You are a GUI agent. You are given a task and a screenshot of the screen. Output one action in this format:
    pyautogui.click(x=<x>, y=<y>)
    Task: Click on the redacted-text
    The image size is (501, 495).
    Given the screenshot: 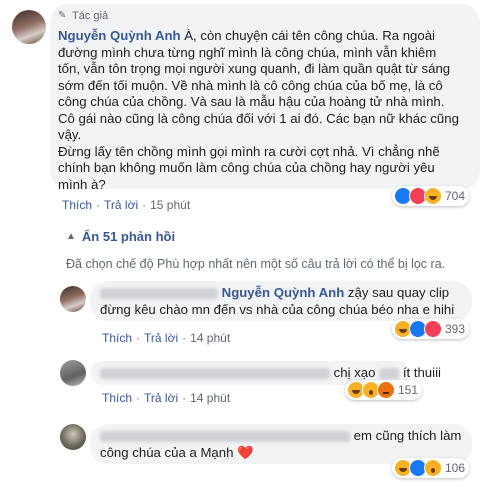 What is the action you would take?
    pyautogui.click(x=389, y=374)
    